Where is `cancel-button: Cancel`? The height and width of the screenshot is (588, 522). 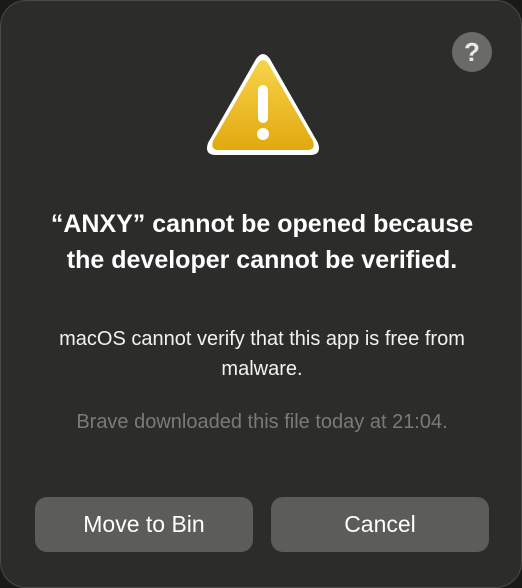 cancel-button: Cancel is located at coordinates (380, 524).